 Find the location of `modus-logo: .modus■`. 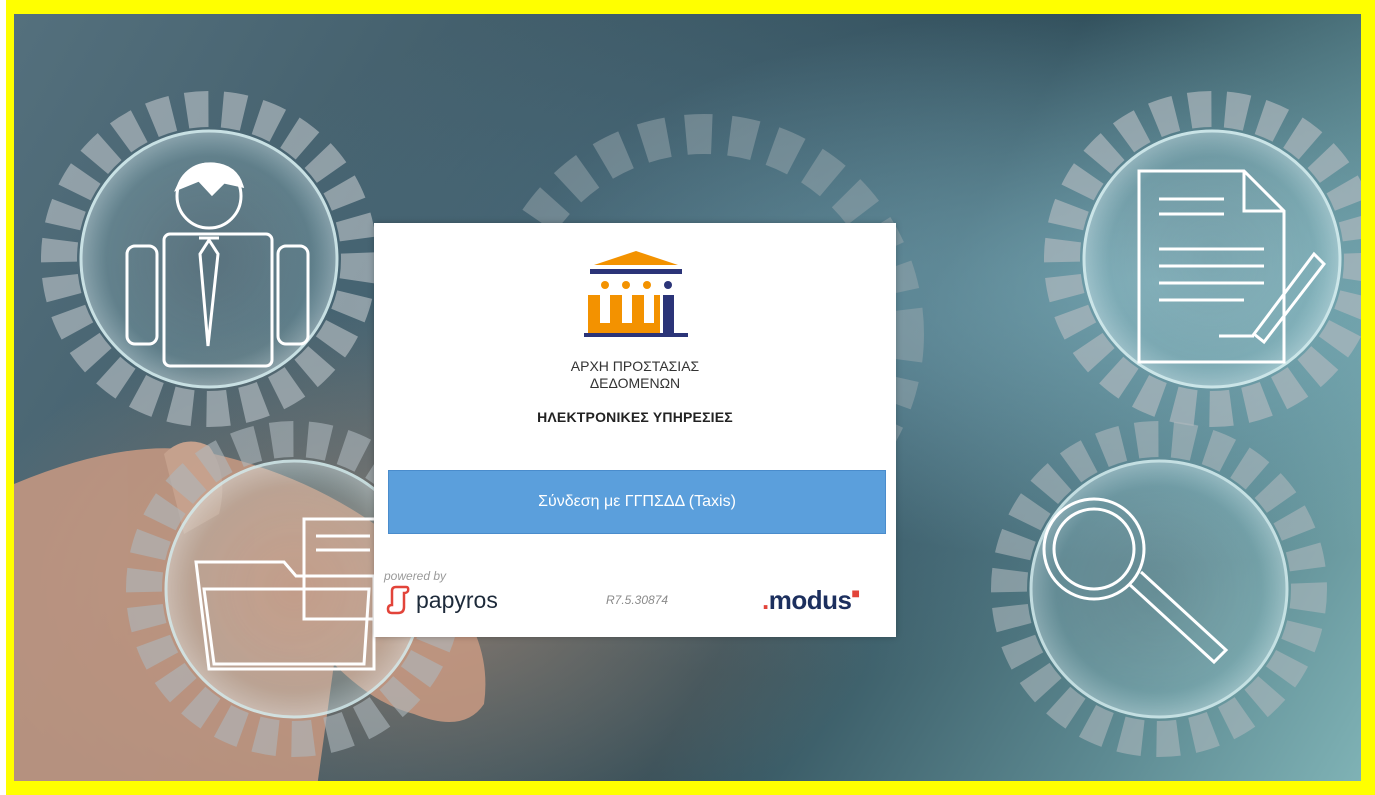

modus-logo: .modus■ is located at coordinates (811, 600).